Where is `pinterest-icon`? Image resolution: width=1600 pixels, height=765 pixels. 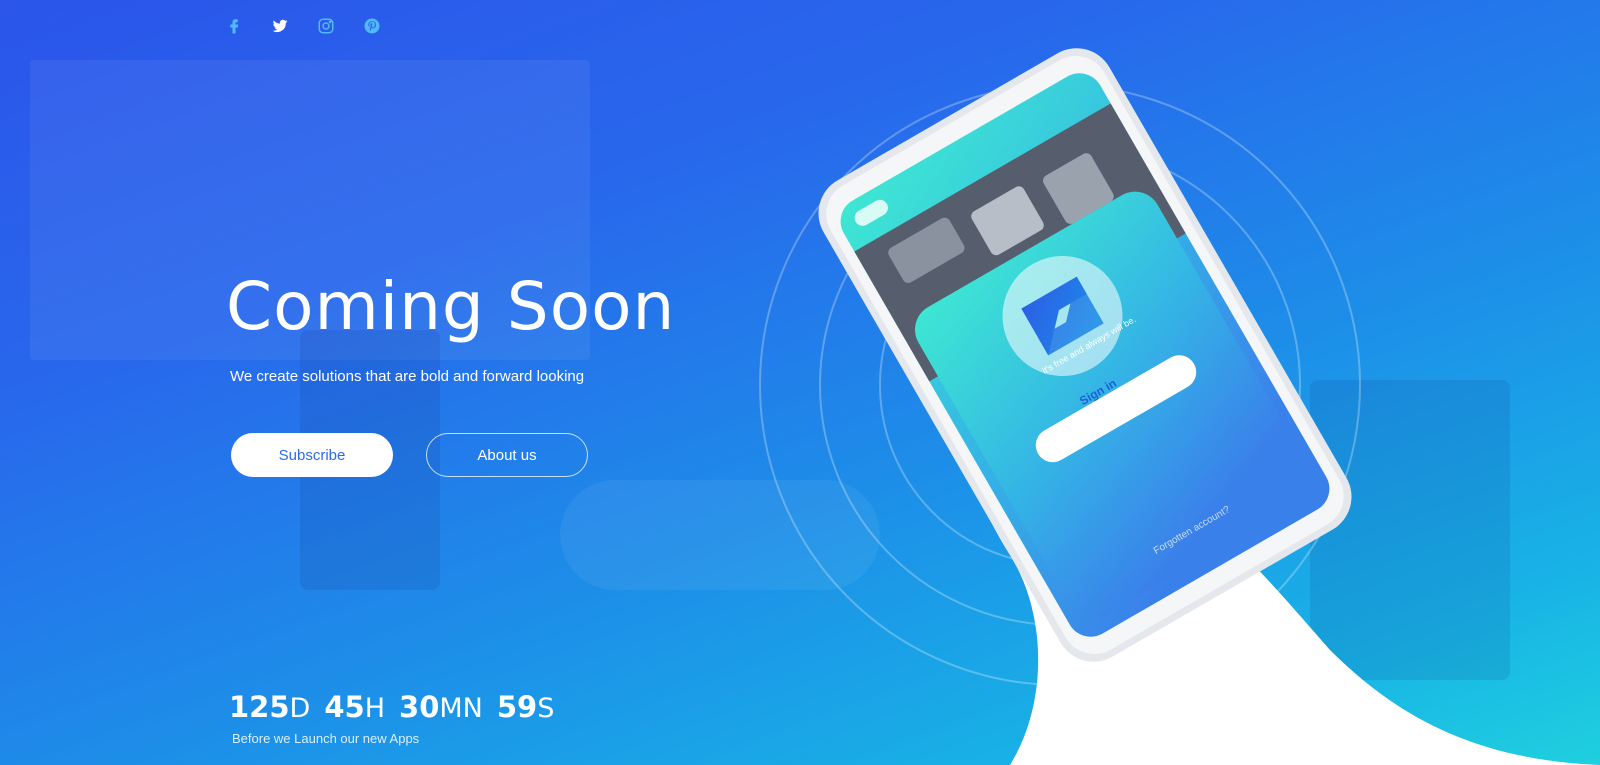
pinterest-icon is located at coordinates (372, 26).